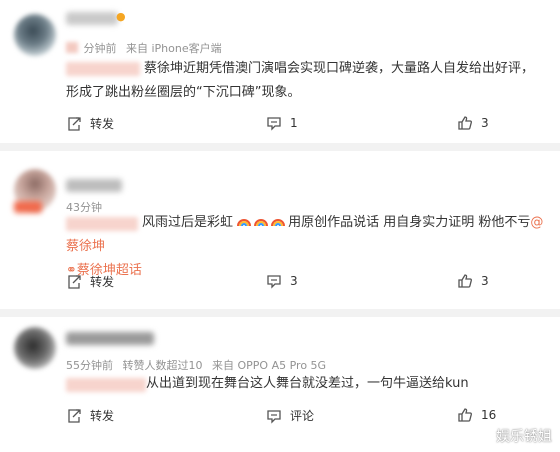 The image size is (560, 452). Describe the element at coordinates (524, 437) in the screenshot. I see `watermark-text: 娱乐锈姐` at that location.